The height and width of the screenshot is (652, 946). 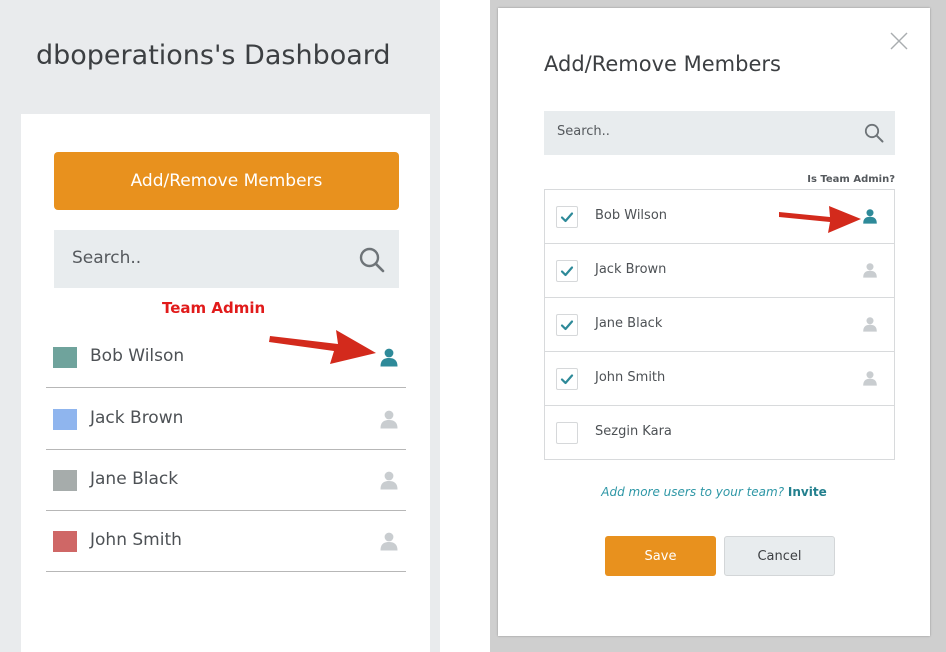 I want to click on is-team-admin-header: Is Team Admin?, so click(x=851, y=179).